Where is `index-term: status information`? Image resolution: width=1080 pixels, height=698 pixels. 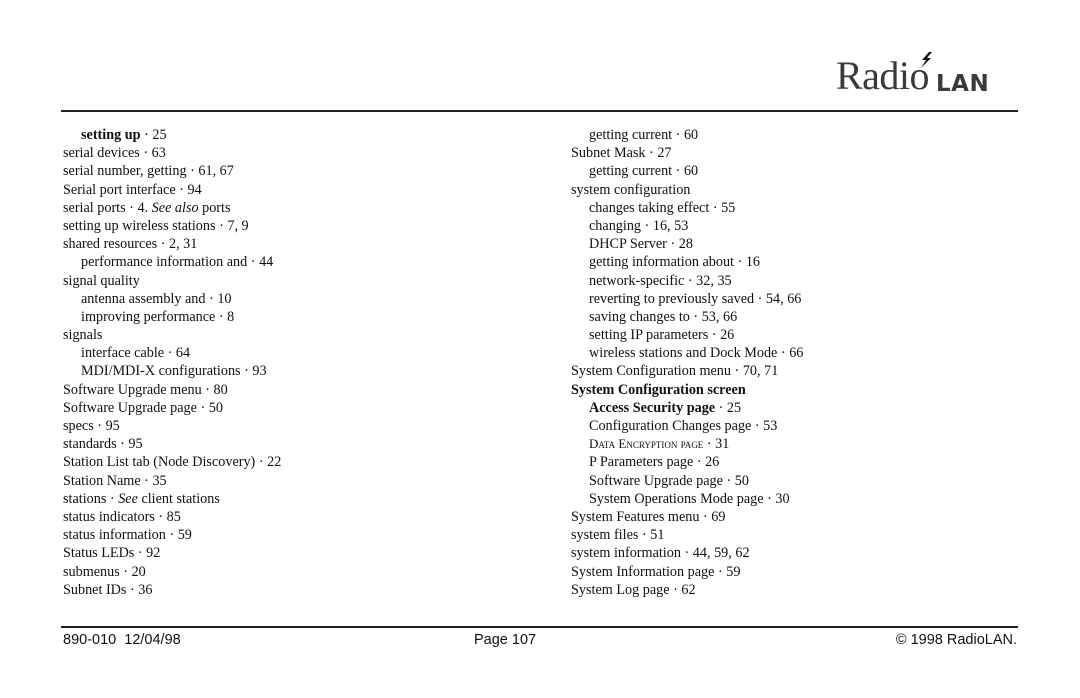 index-term: status information is located at coordinates (114, 535).